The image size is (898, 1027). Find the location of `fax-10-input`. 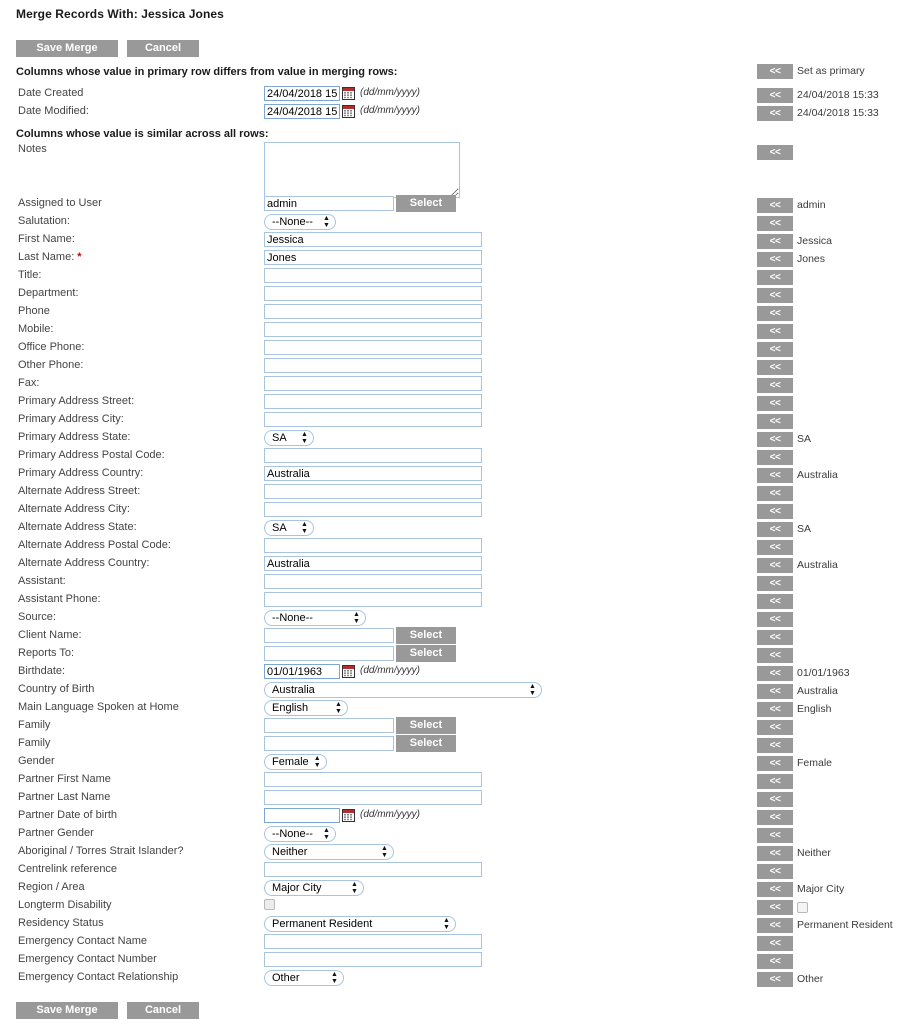

fax-10-input is located at coordinates (373, 383).